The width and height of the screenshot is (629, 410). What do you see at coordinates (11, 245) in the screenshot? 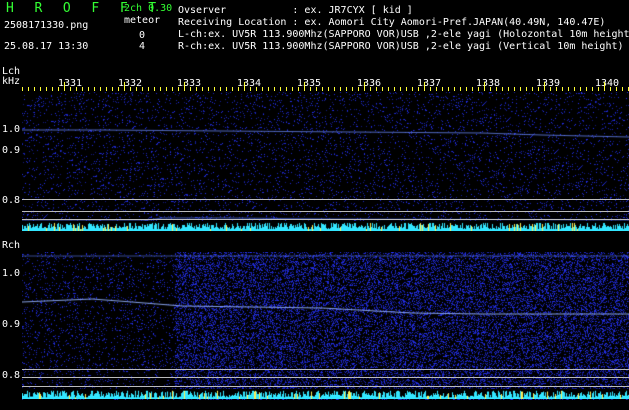
I see `rch-channel-label: Rch` at bounding box center [11, 245].